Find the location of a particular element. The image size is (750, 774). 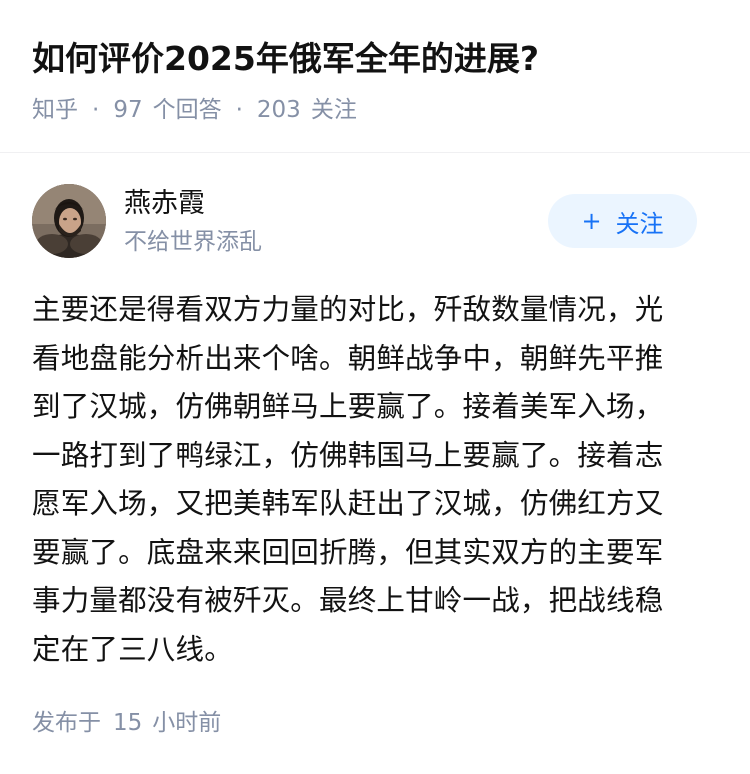

answer-line: 愿军入场，又把美韩军队赶出了汉城，仿佛红方又 is located at coordinates (348, 503).